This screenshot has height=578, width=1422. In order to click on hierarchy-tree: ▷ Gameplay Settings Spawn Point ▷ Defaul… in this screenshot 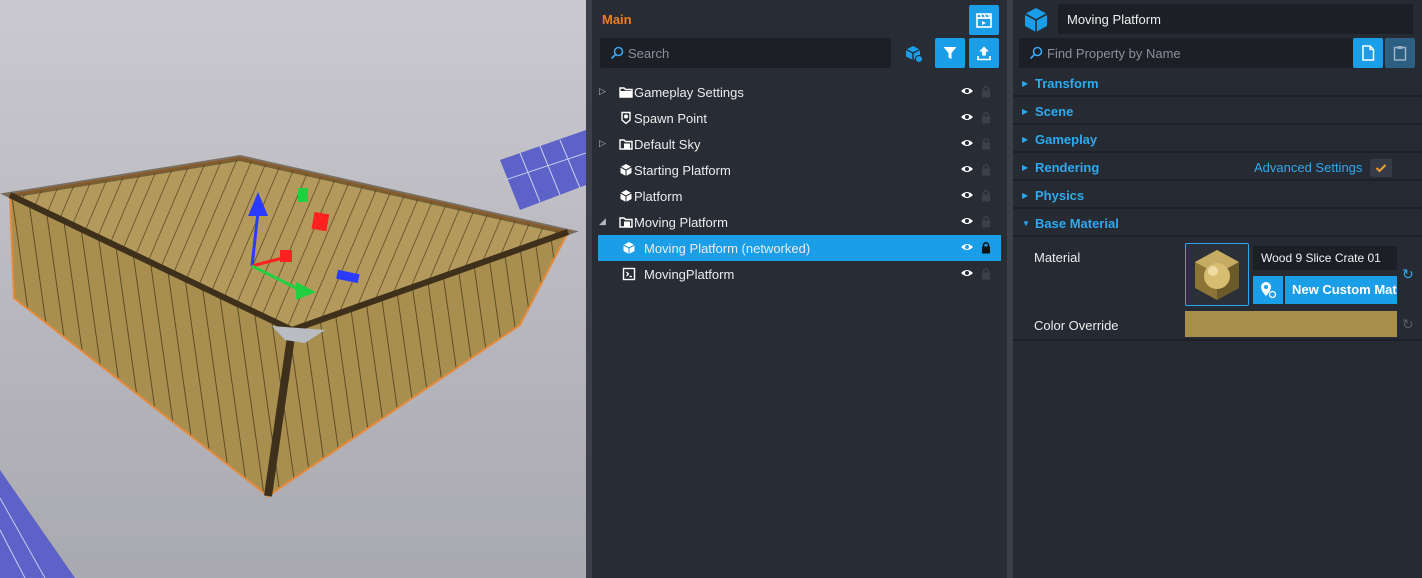, I will do `click(799, 183)`.